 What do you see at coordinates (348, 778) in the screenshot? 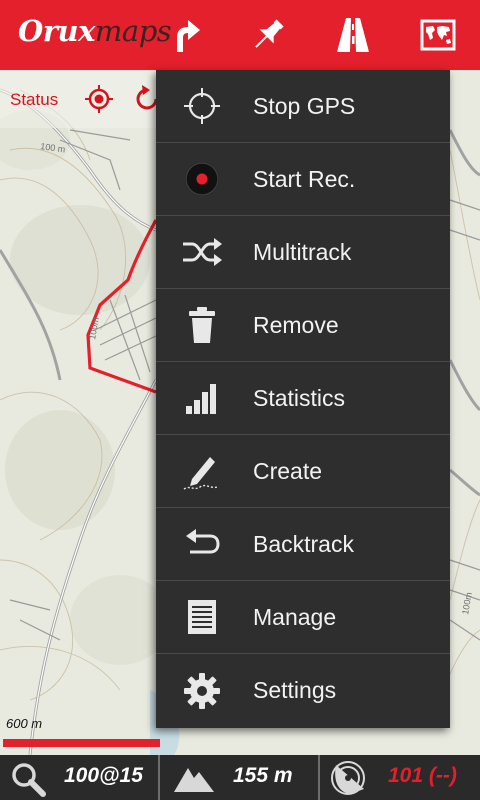
I see `satellite-dish-icon` at bounding box center [348, 778].